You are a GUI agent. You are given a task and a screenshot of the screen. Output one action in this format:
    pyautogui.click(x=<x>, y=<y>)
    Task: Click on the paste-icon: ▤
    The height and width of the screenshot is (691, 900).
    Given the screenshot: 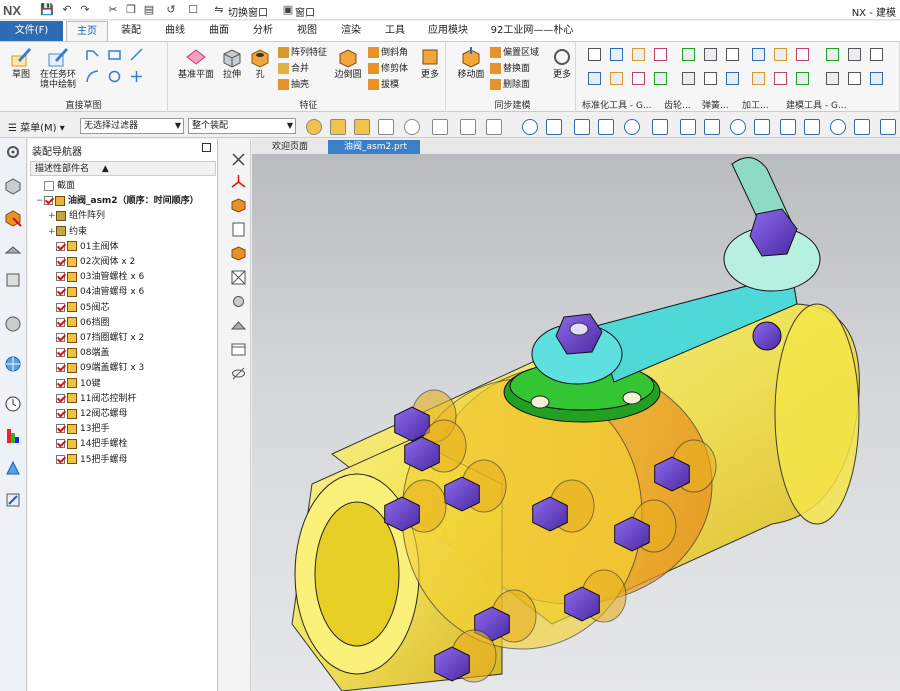 What is the action you would take?
    pyautogui.click(x=149, y=10)
    